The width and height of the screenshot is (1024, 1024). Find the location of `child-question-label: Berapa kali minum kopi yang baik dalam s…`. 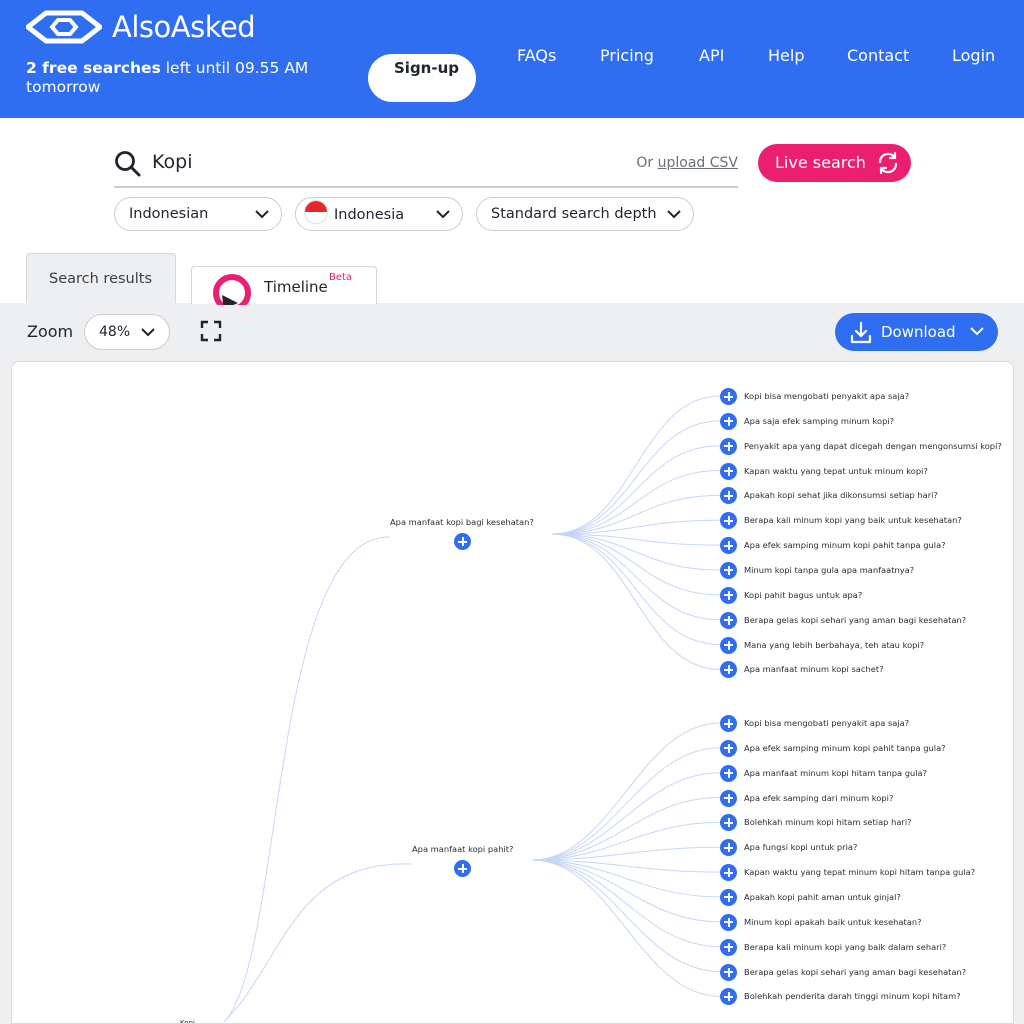

child-question-label: Berapa kali minum kopi yang baik dalam s… is located at coordinates (845, 947).